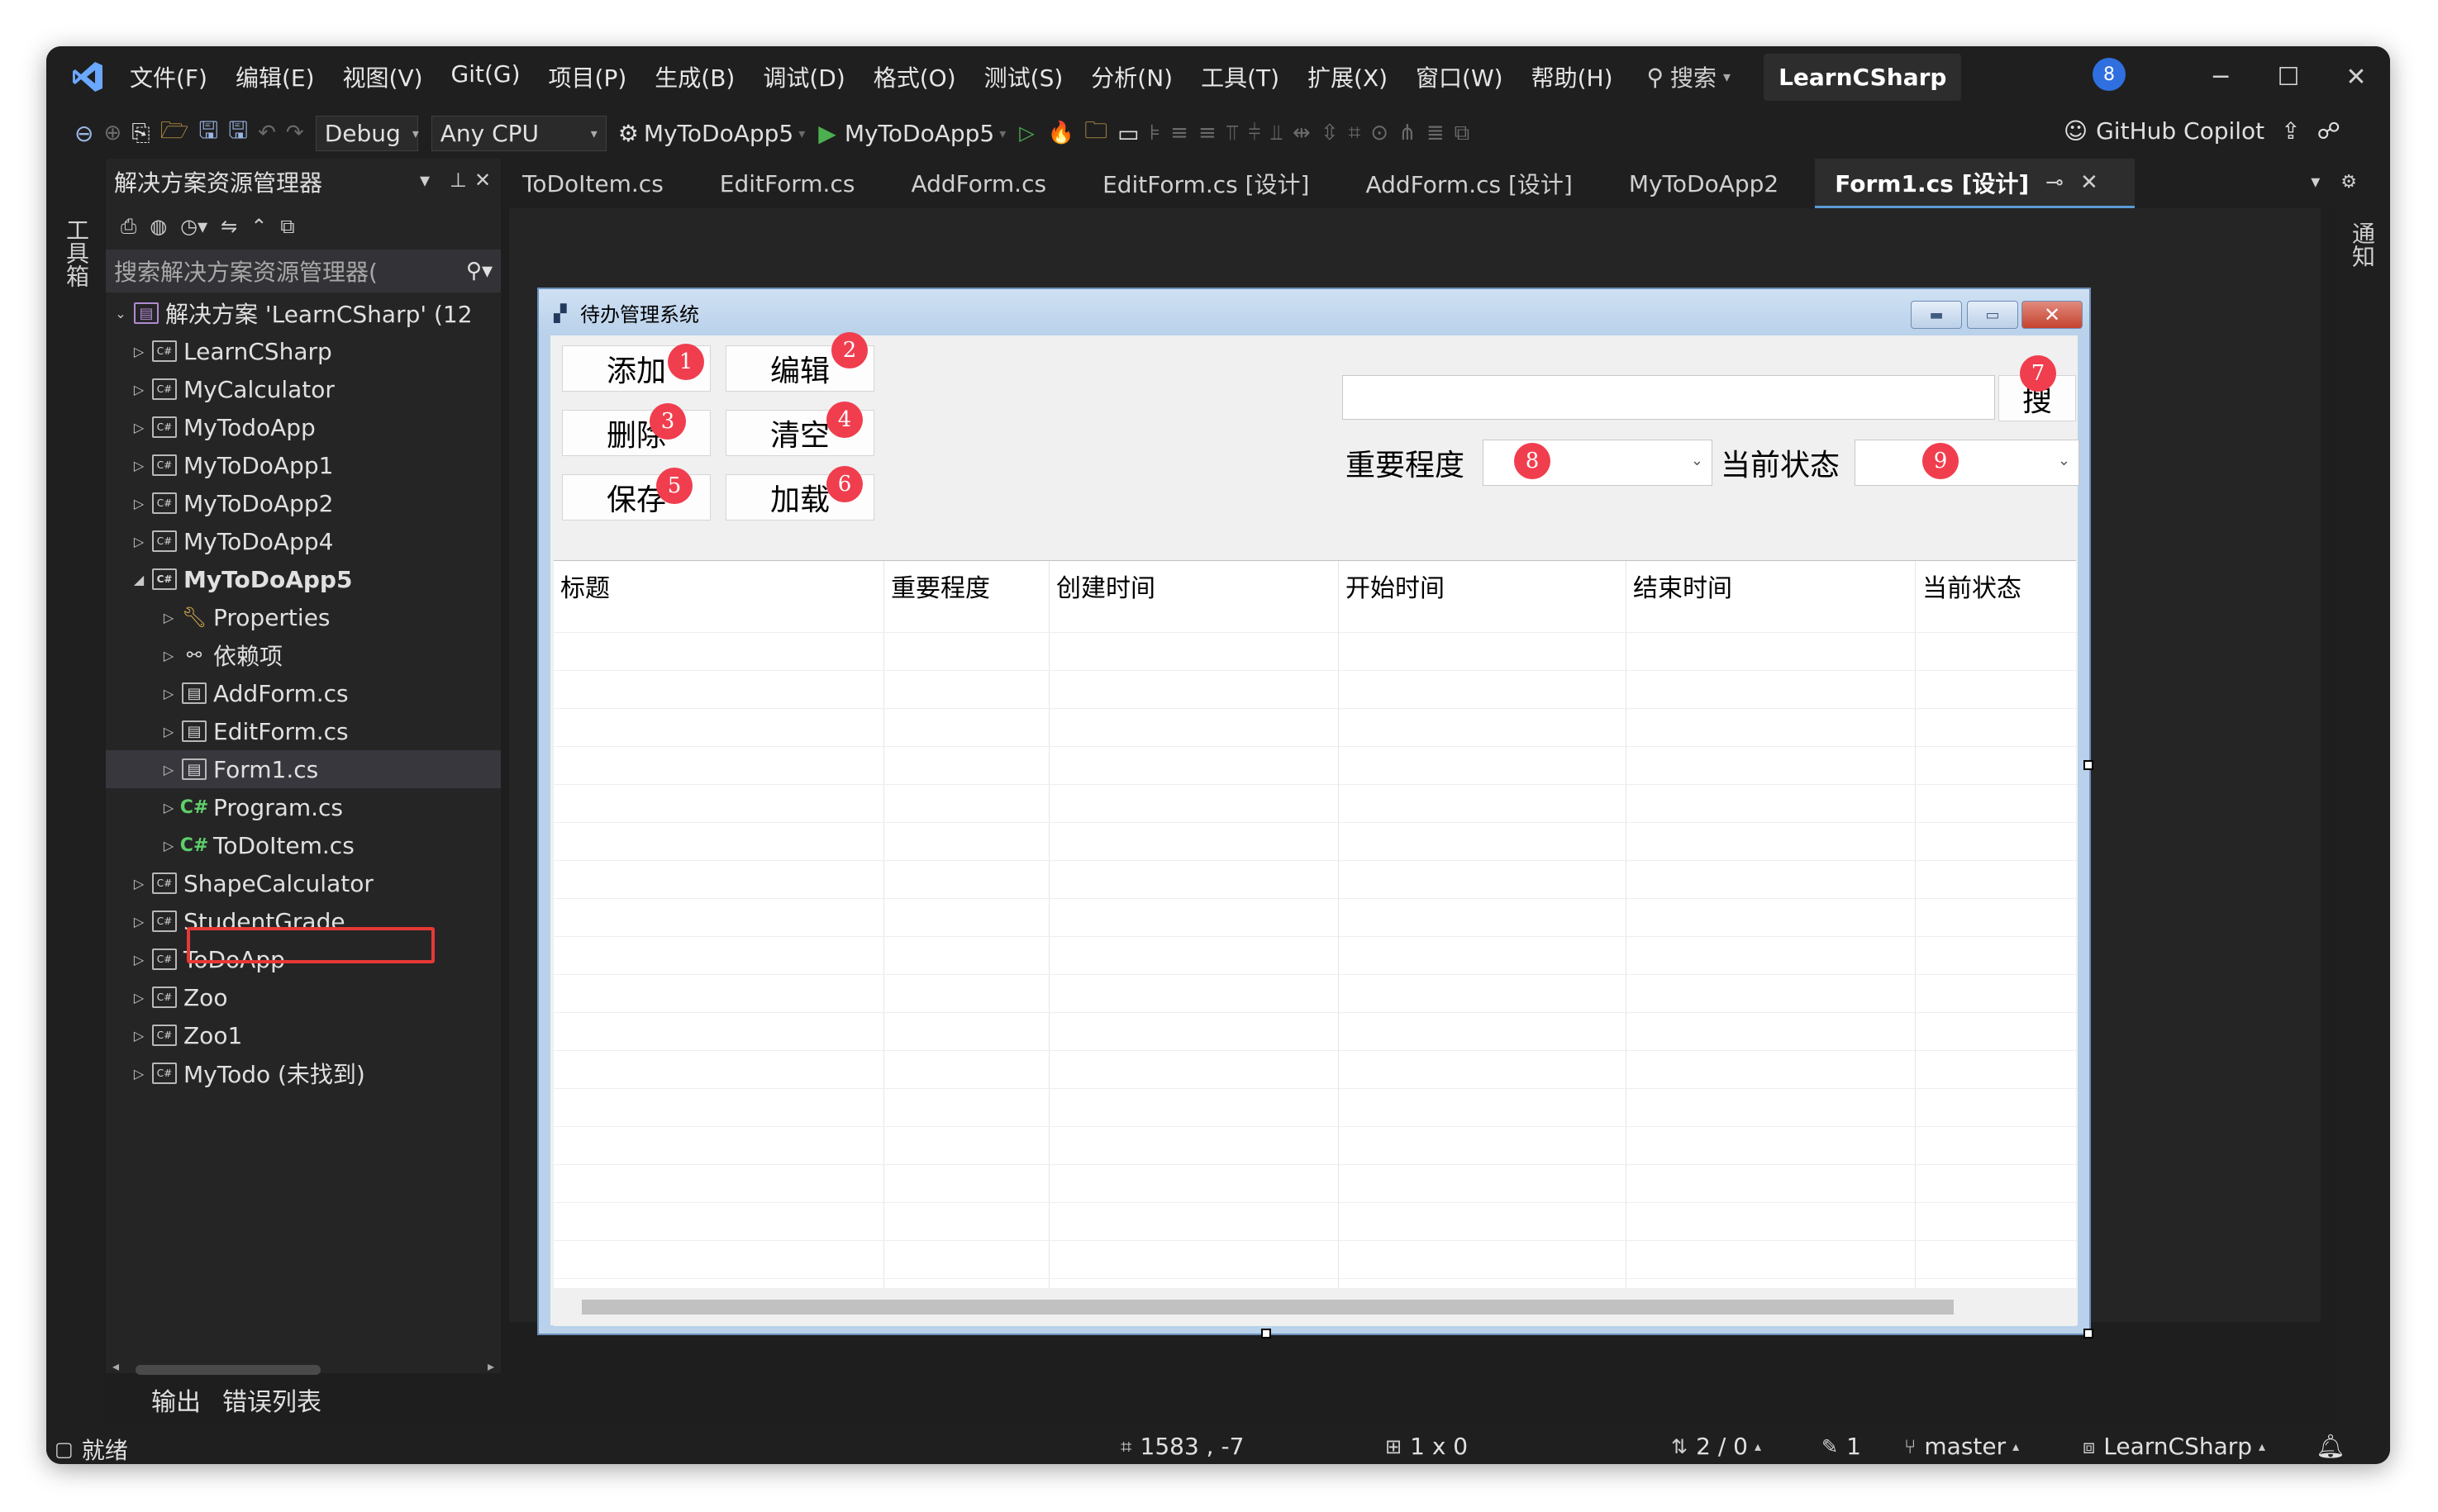  Describe the element at coordinates (588, 76) in the screenshot. I see `menu-project: 项目(P)` at that location.